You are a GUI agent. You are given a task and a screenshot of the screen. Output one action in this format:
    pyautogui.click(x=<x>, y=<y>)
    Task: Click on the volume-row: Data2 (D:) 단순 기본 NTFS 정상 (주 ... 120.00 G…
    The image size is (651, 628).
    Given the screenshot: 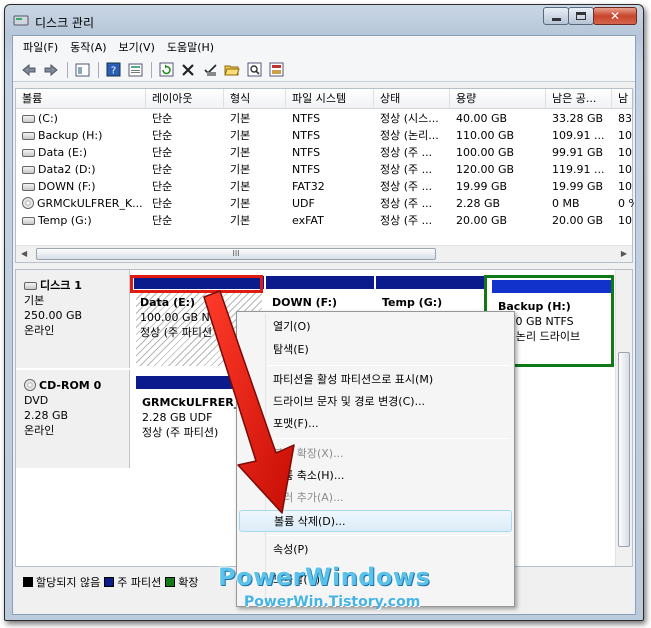 What is the action you would take?
    pyautogui.click(x=324, y=169)
    